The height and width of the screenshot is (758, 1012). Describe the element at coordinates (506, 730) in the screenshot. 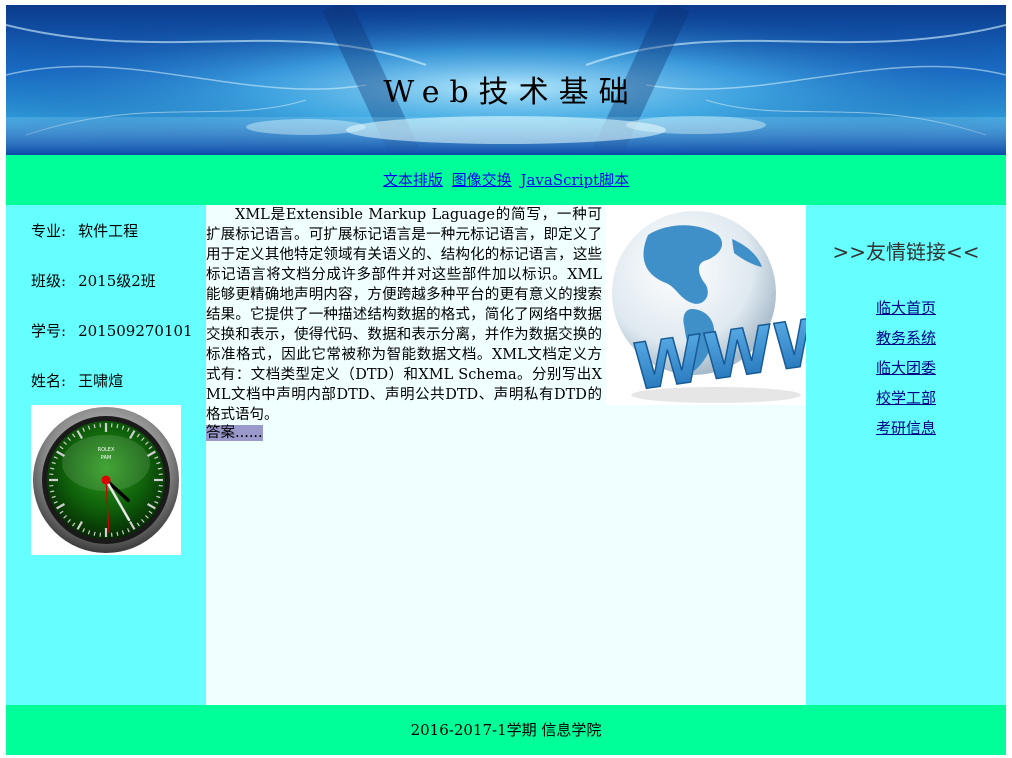

I see `footer: 2016-2017-1学期 信息学院` at that location.